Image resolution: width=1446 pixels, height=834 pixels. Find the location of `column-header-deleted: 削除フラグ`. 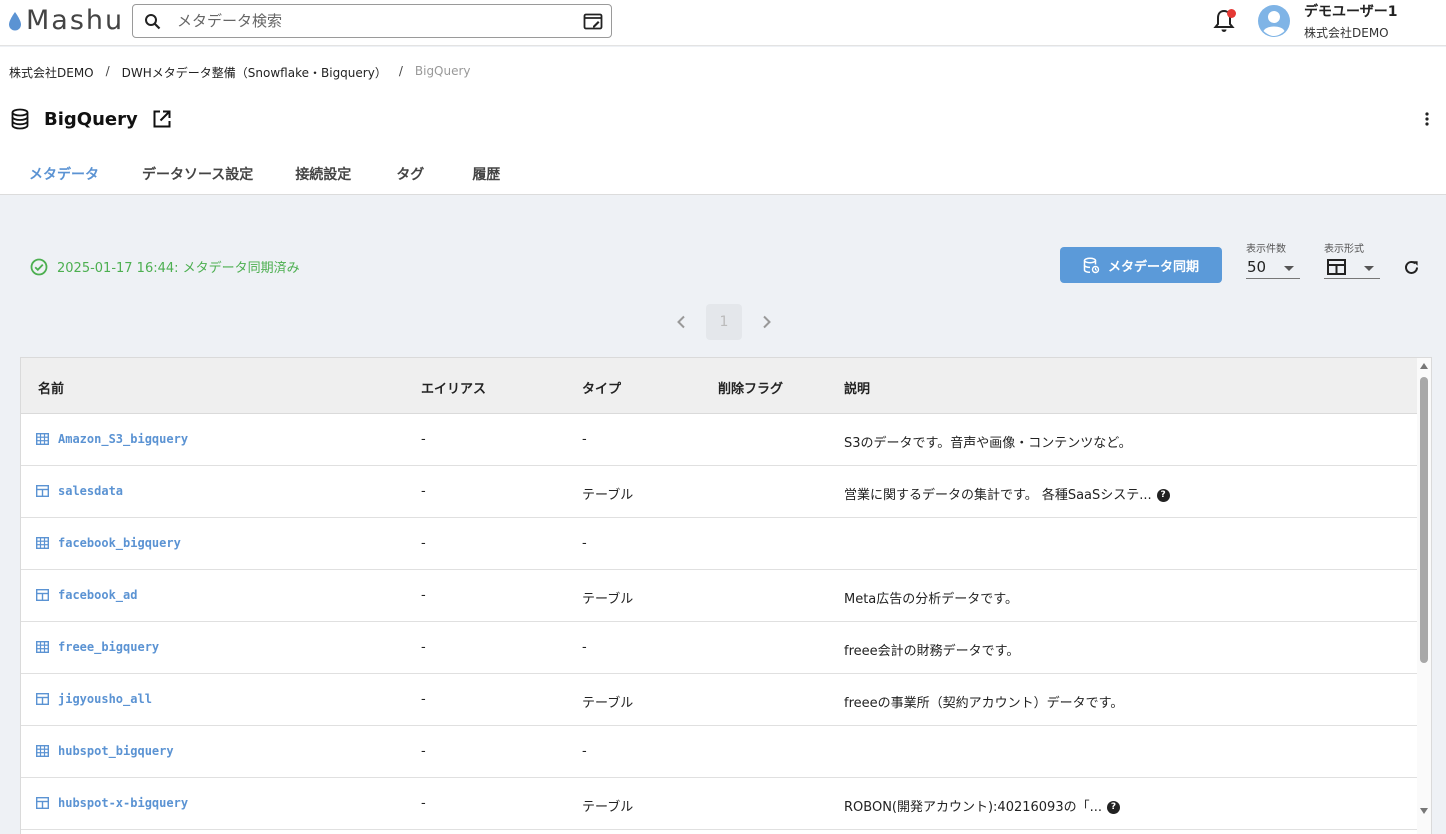

column-header-deleted: 削除フラグ is located at coordinates (750, 387).